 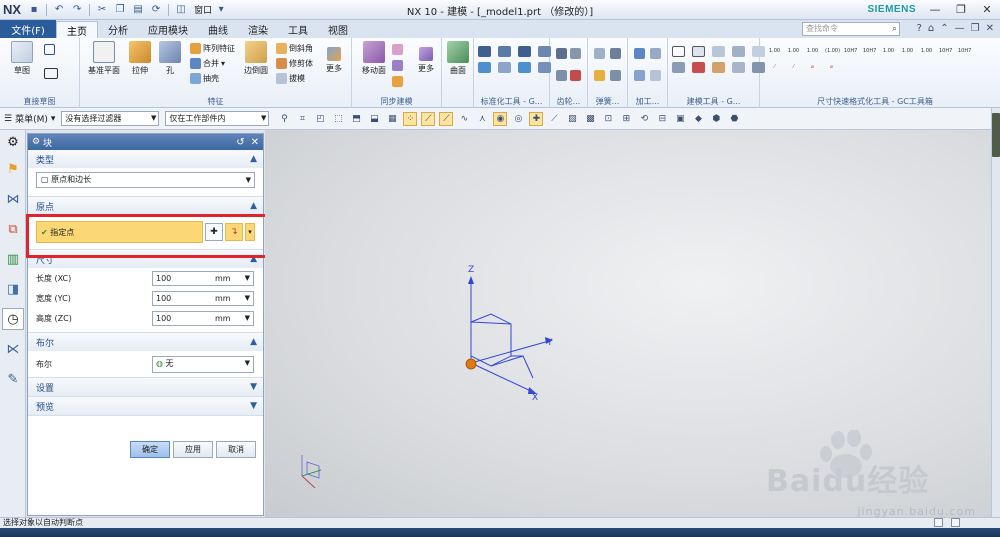 What do you see at coordinates (104, 58) in the screenshot?
I see `datum-plane-button: 基准平面` at bounding box center [104, 58].